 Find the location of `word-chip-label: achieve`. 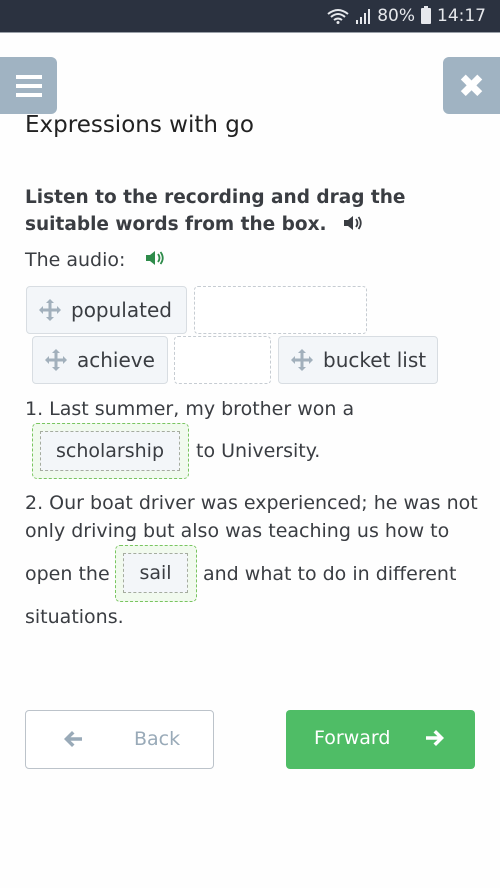

word-chip-label: achieve is located at coordinates (116, 360).